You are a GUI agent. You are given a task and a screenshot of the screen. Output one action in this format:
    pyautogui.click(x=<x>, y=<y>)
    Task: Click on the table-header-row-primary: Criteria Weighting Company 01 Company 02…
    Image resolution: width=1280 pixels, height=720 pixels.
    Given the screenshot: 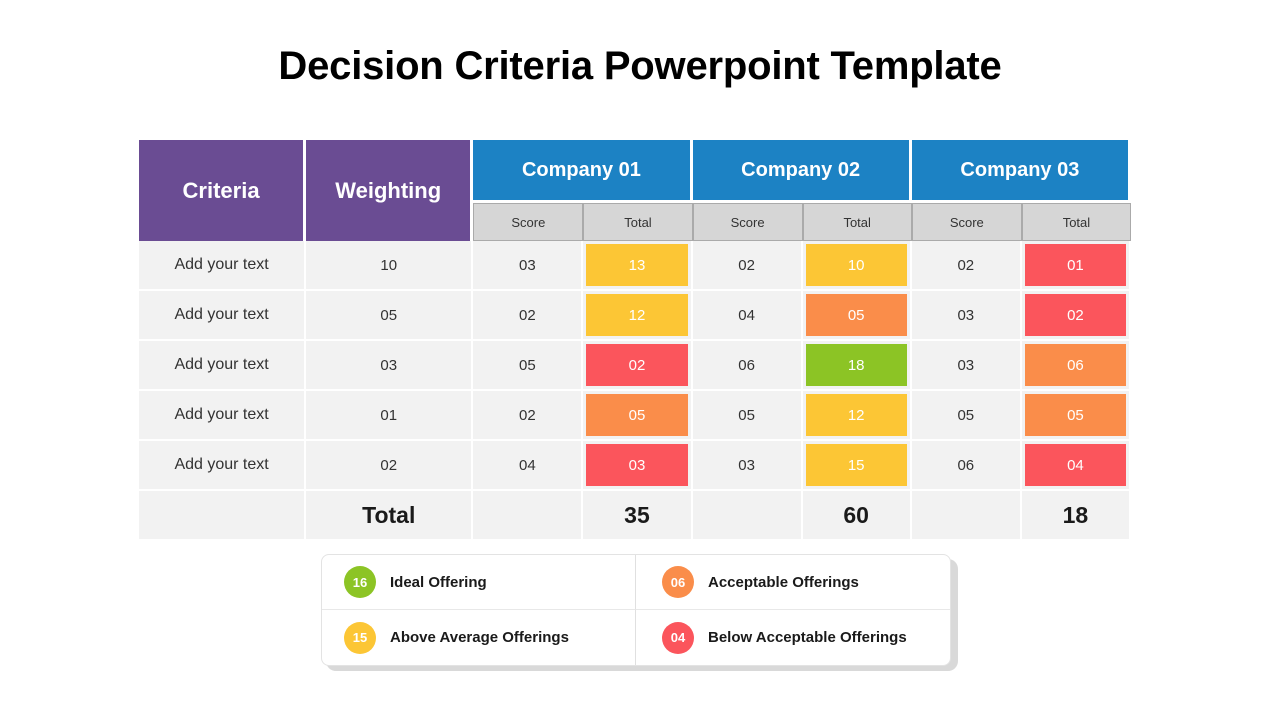 What is the action you would take?
    pyautogui.click(x=635, y=190)
    